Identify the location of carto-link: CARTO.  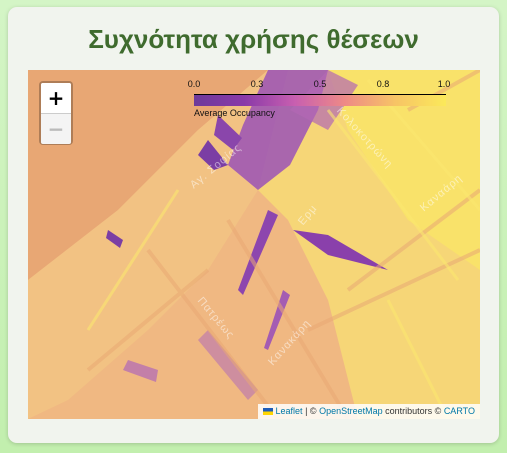
(459, 411).